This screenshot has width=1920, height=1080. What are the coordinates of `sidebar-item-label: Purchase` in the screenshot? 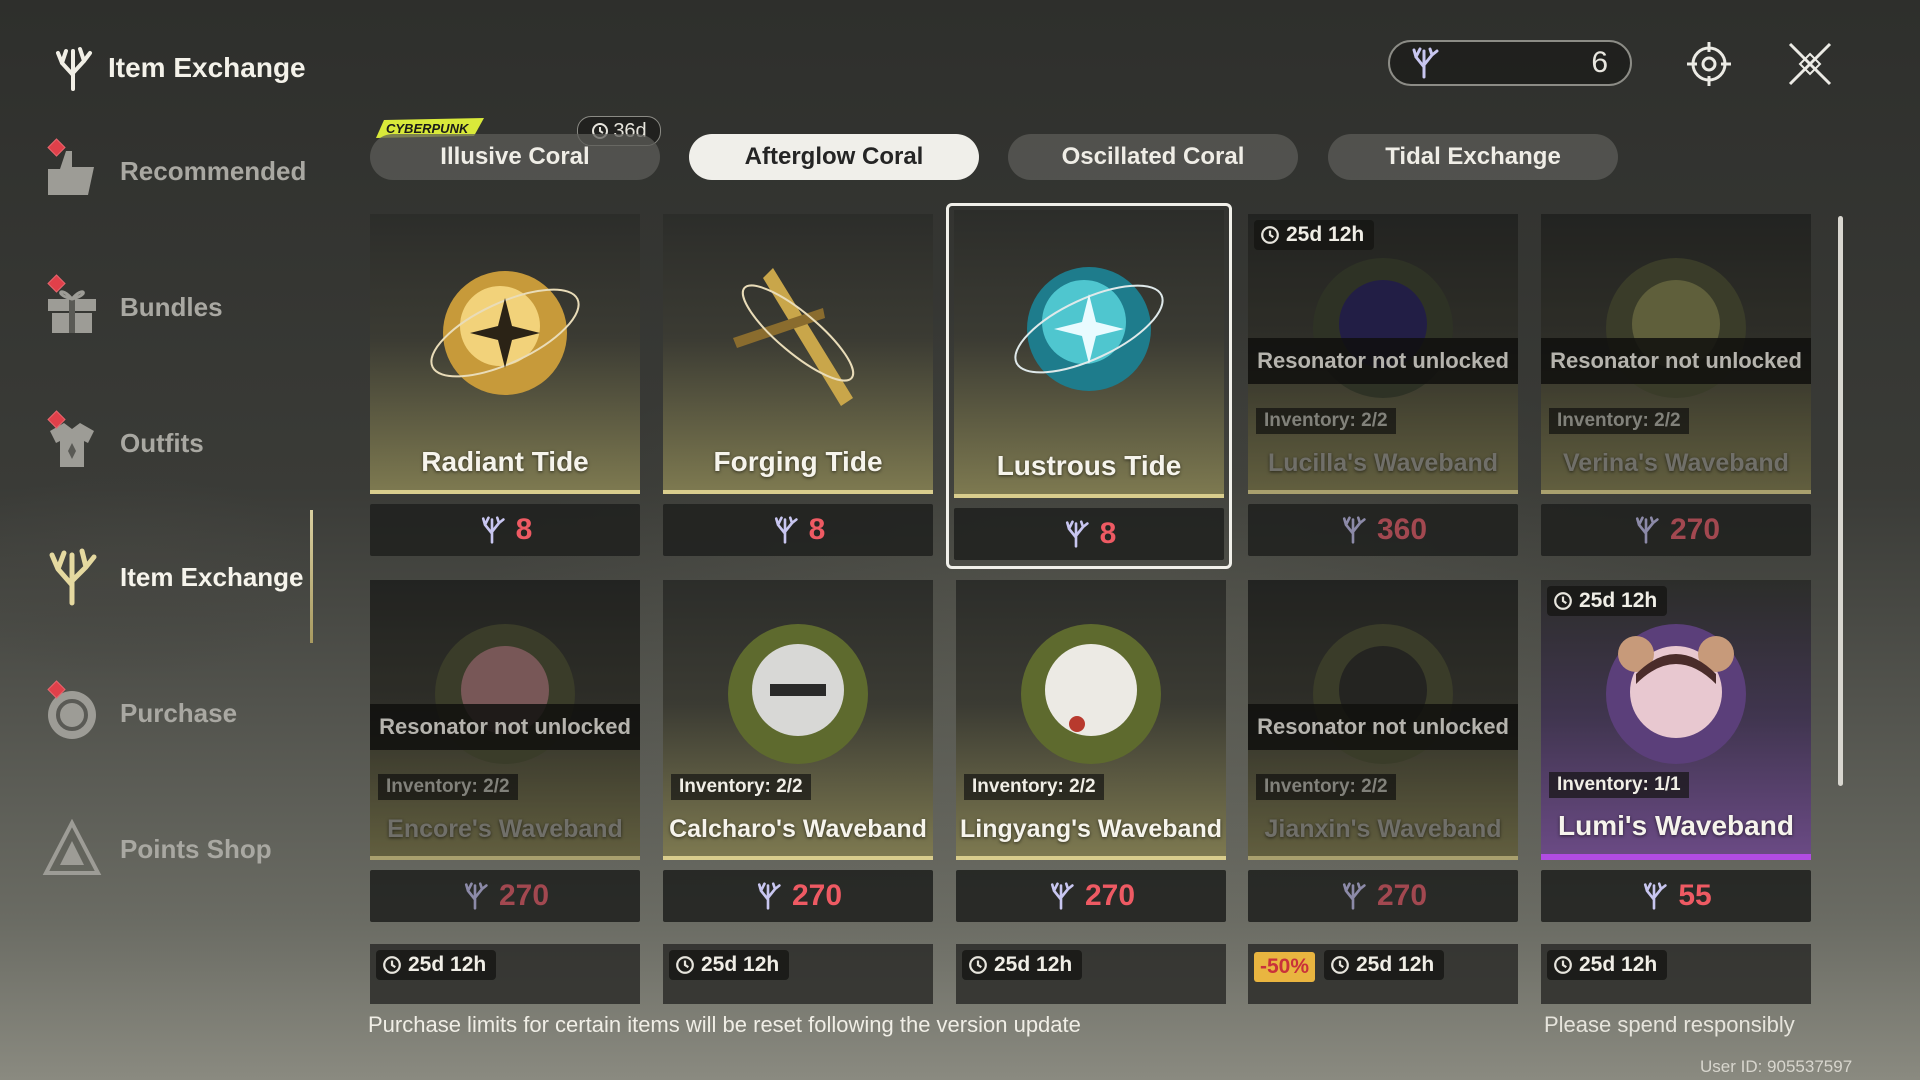 It's located at (179, 712).